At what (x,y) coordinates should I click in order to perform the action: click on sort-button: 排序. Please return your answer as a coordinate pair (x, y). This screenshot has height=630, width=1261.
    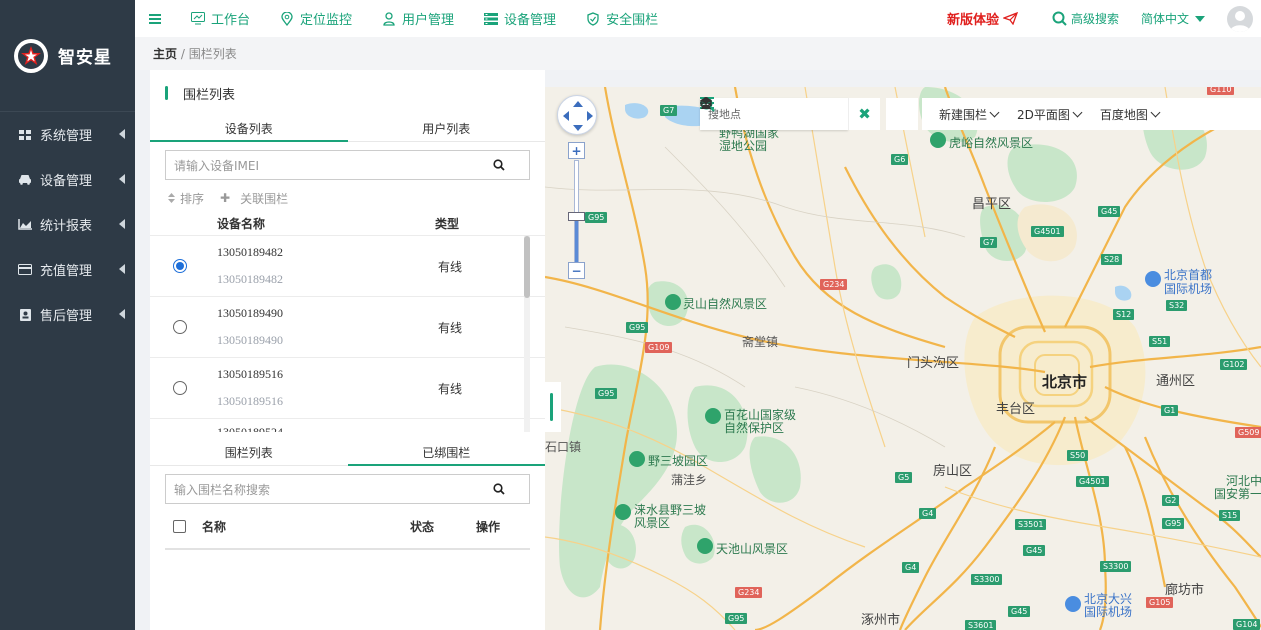
    Looking at the image, I should click on (190, 198).